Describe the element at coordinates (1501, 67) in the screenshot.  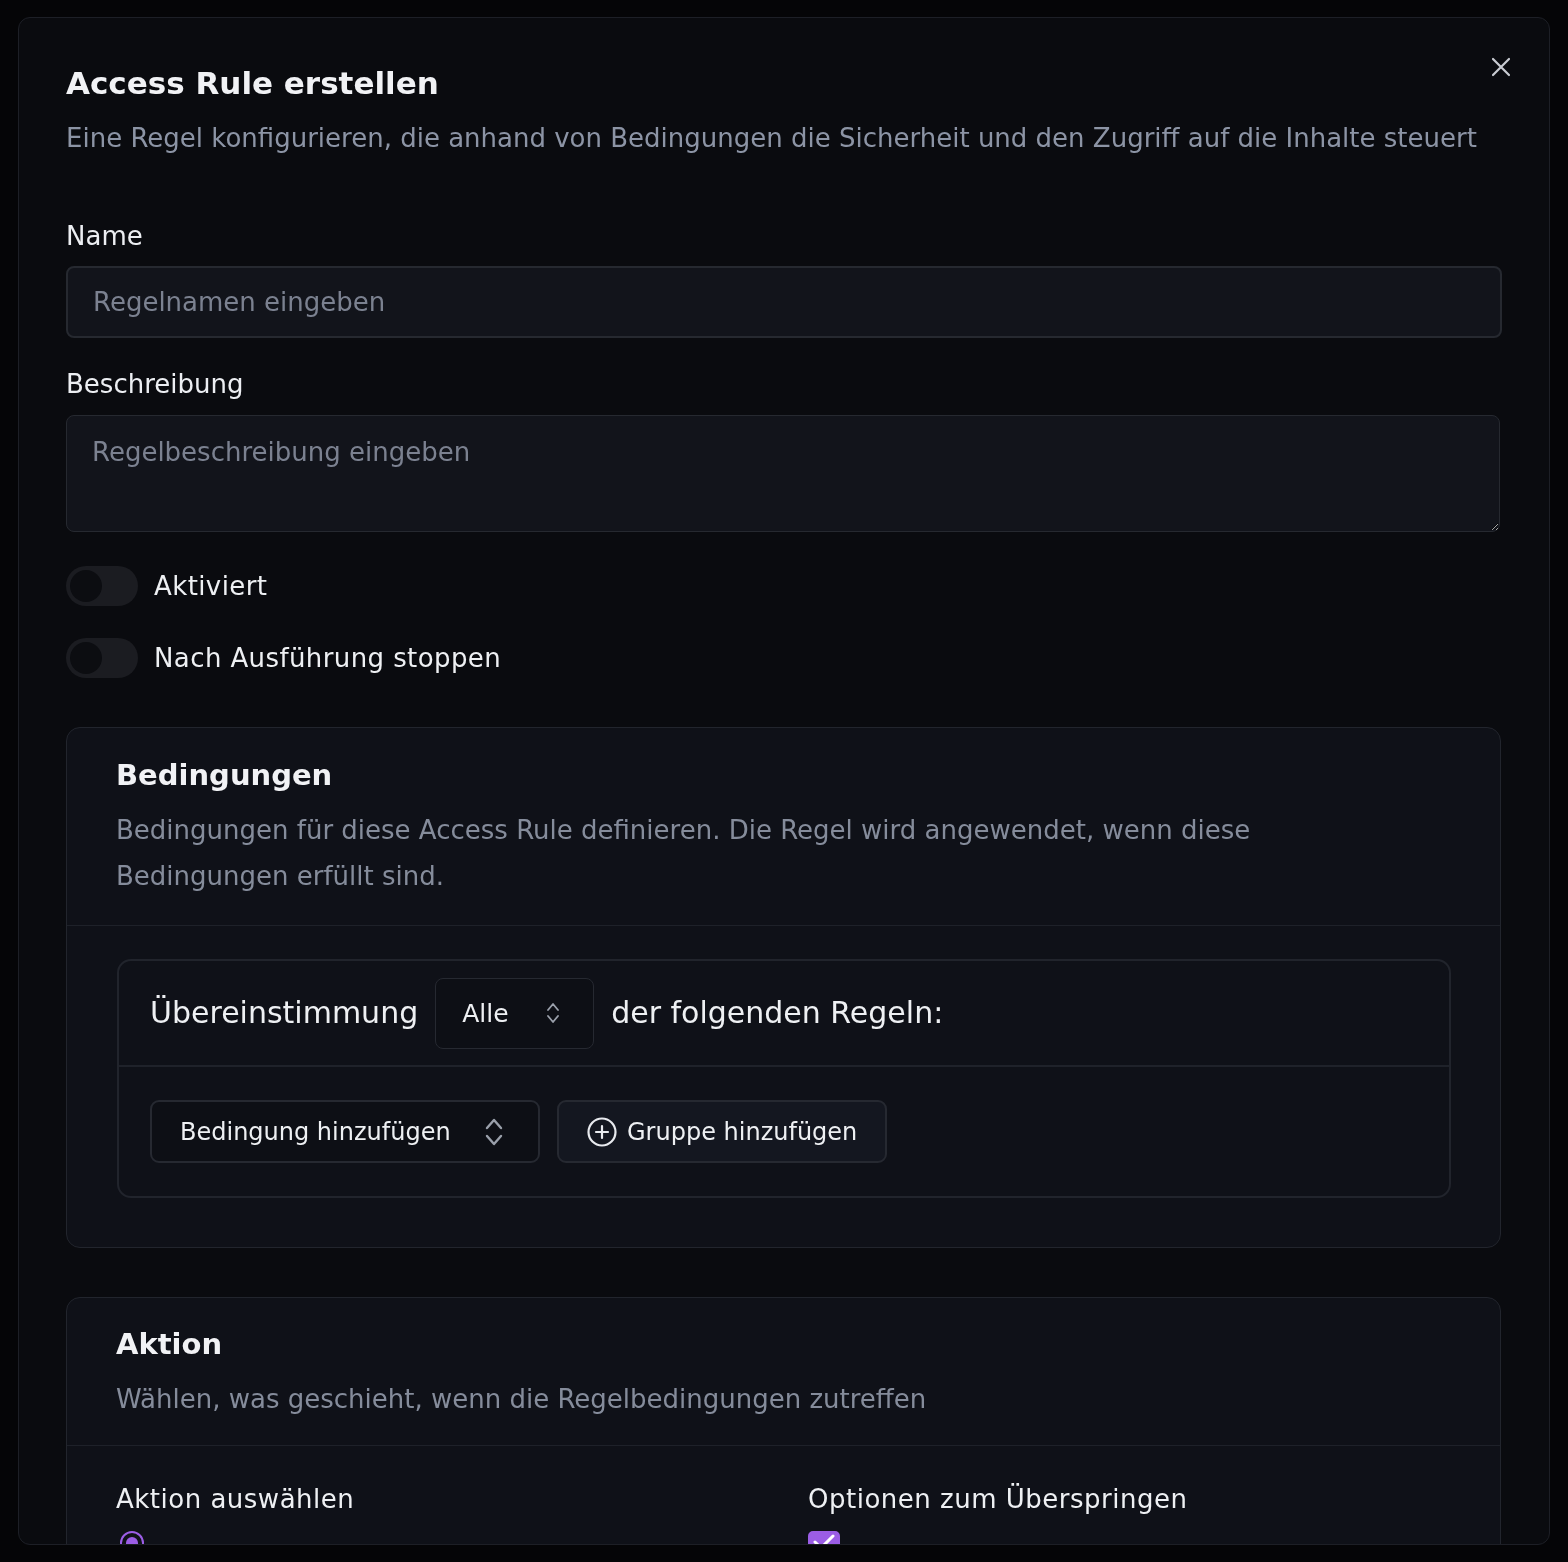
I see `close-icon` at that location.